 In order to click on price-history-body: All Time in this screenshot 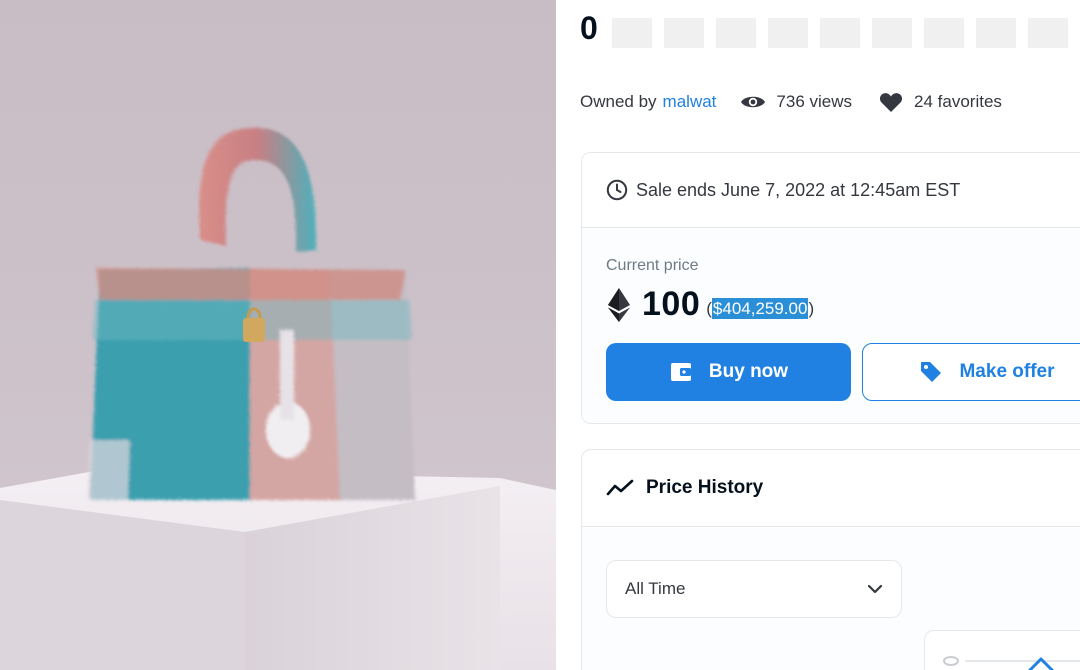, I will do `click(831, 599)`.